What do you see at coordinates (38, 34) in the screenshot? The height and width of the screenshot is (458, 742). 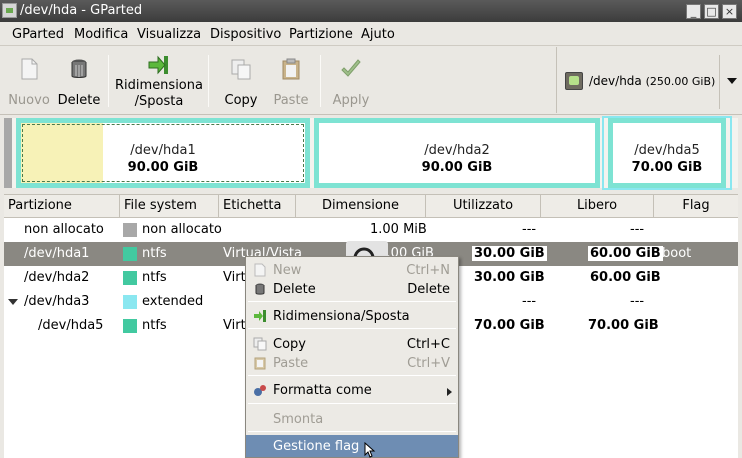 I see `menu-gparted: GParted` at bounding box center [38, 34].